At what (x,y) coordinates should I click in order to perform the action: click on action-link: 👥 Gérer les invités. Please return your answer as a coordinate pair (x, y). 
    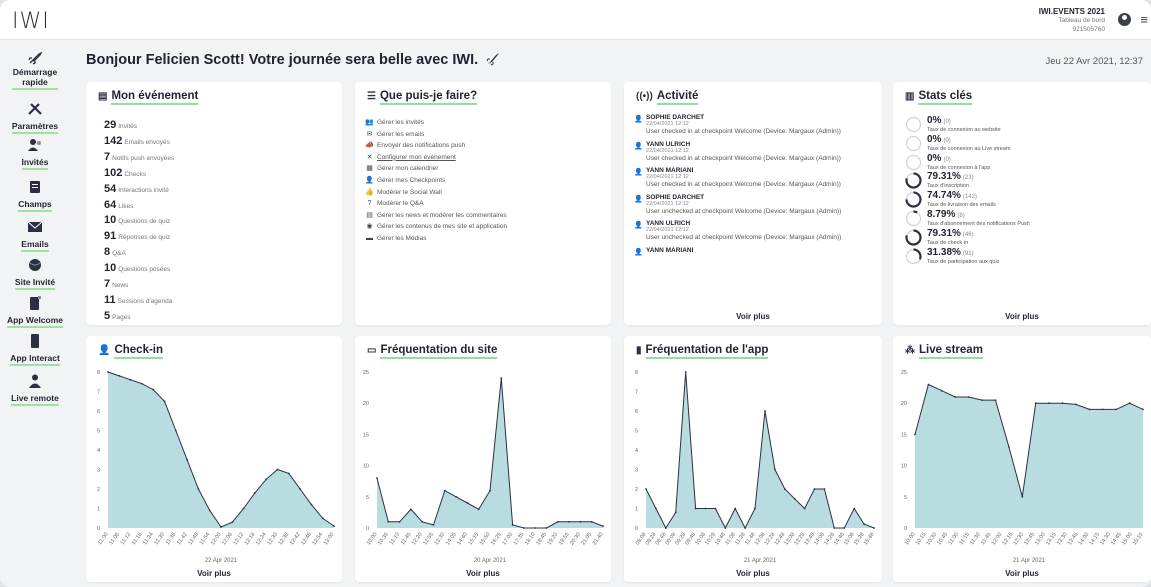
    Looking at the image, I should click on (436, 123).